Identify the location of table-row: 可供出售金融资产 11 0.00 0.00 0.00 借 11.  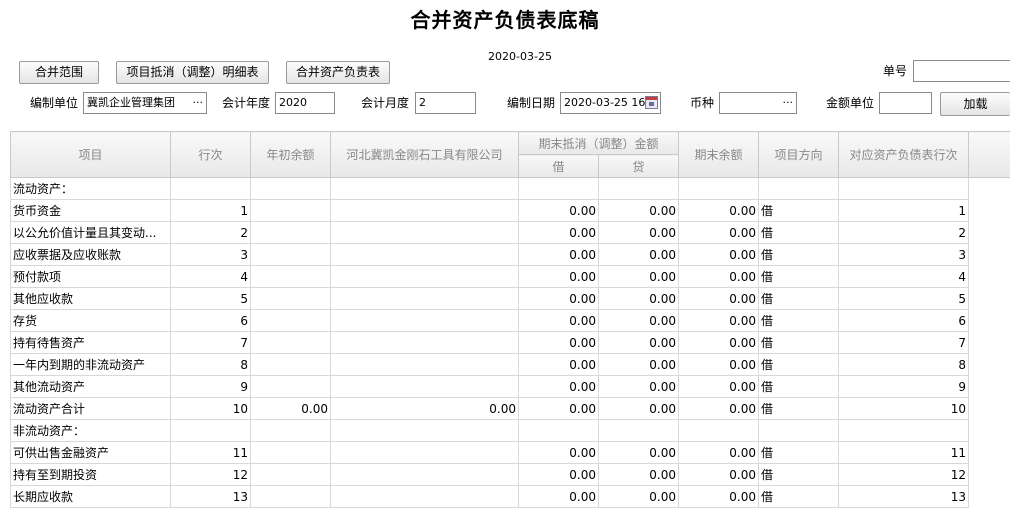
(510, 452).